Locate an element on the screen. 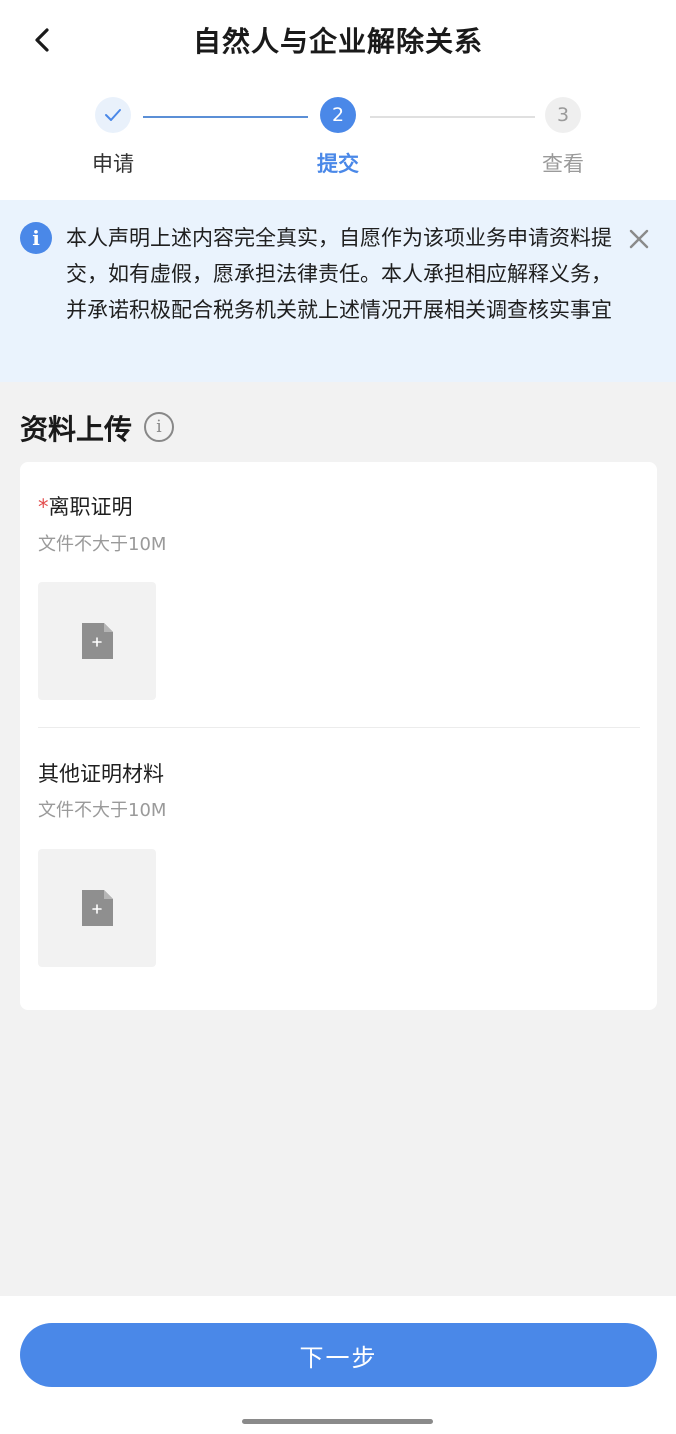 Image resolution: width=676 pixels, height=1434 pixels. info-outline-icon: i is located at coordinates (159, 427).